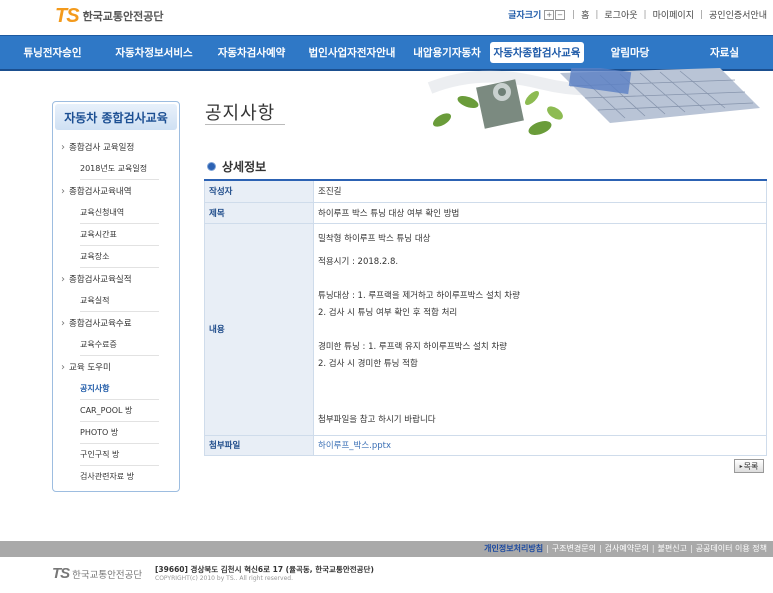  I want to click on bullet-icon, so click(211, 166).